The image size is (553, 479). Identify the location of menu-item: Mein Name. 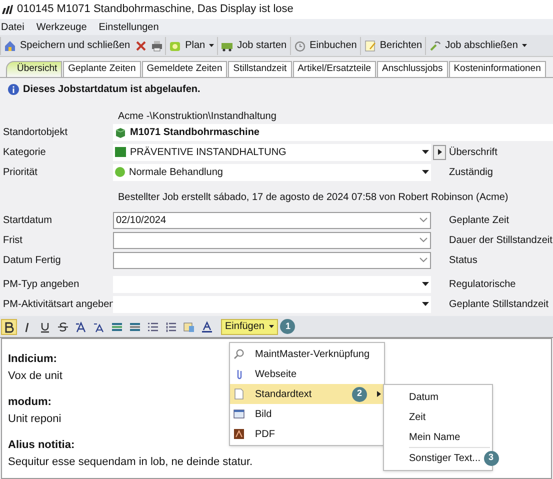
(430, 437).